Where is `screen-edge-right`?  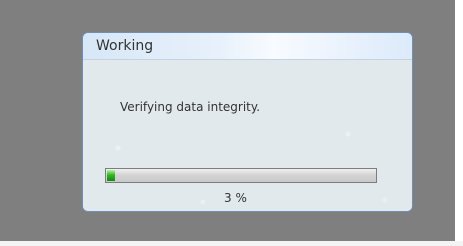 screen-edge-right is located at coordinates (459, 123).